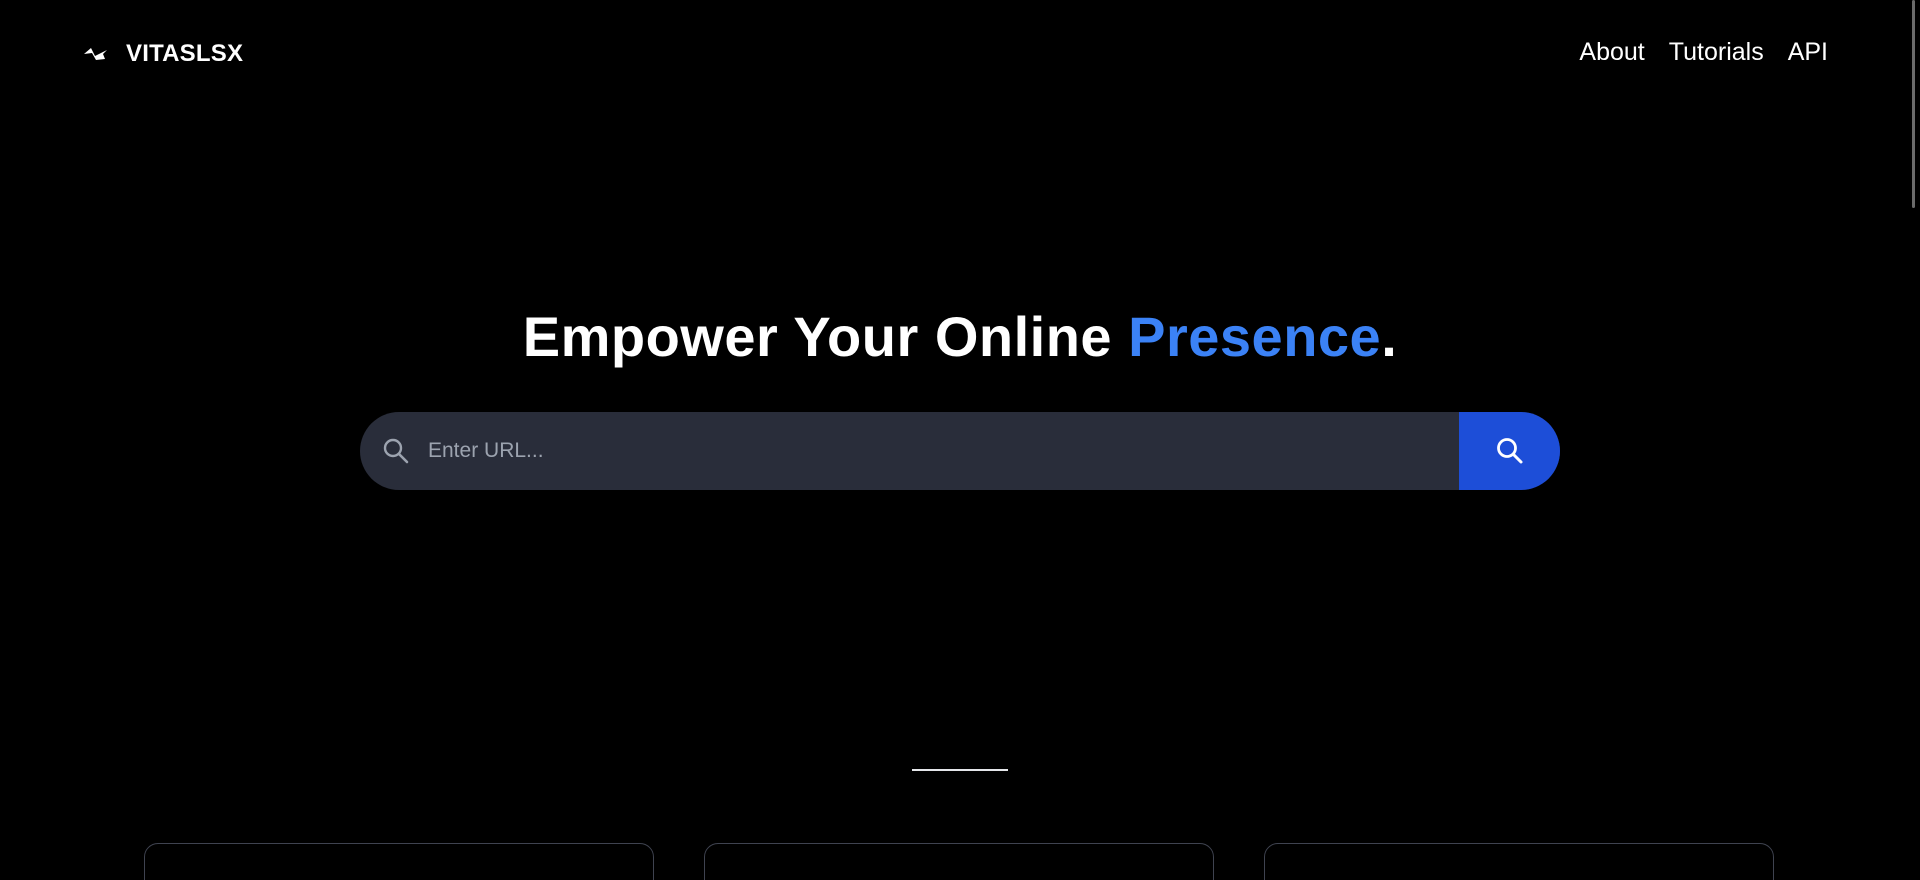 The height and width of the screenshot is (880, 1920). I want to click on scrollbar-thumb, so click(1913, 104).